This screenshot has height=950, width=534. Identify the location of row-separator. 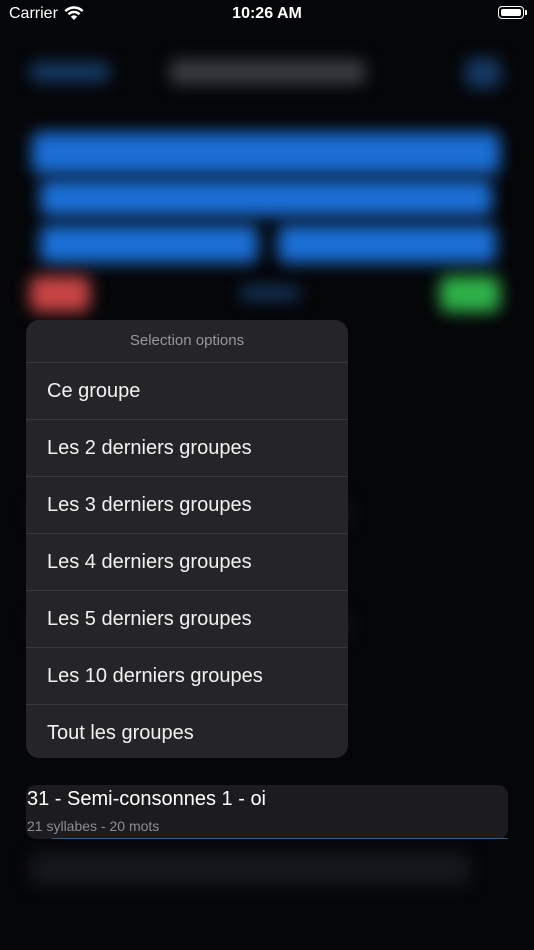
(280, 838).